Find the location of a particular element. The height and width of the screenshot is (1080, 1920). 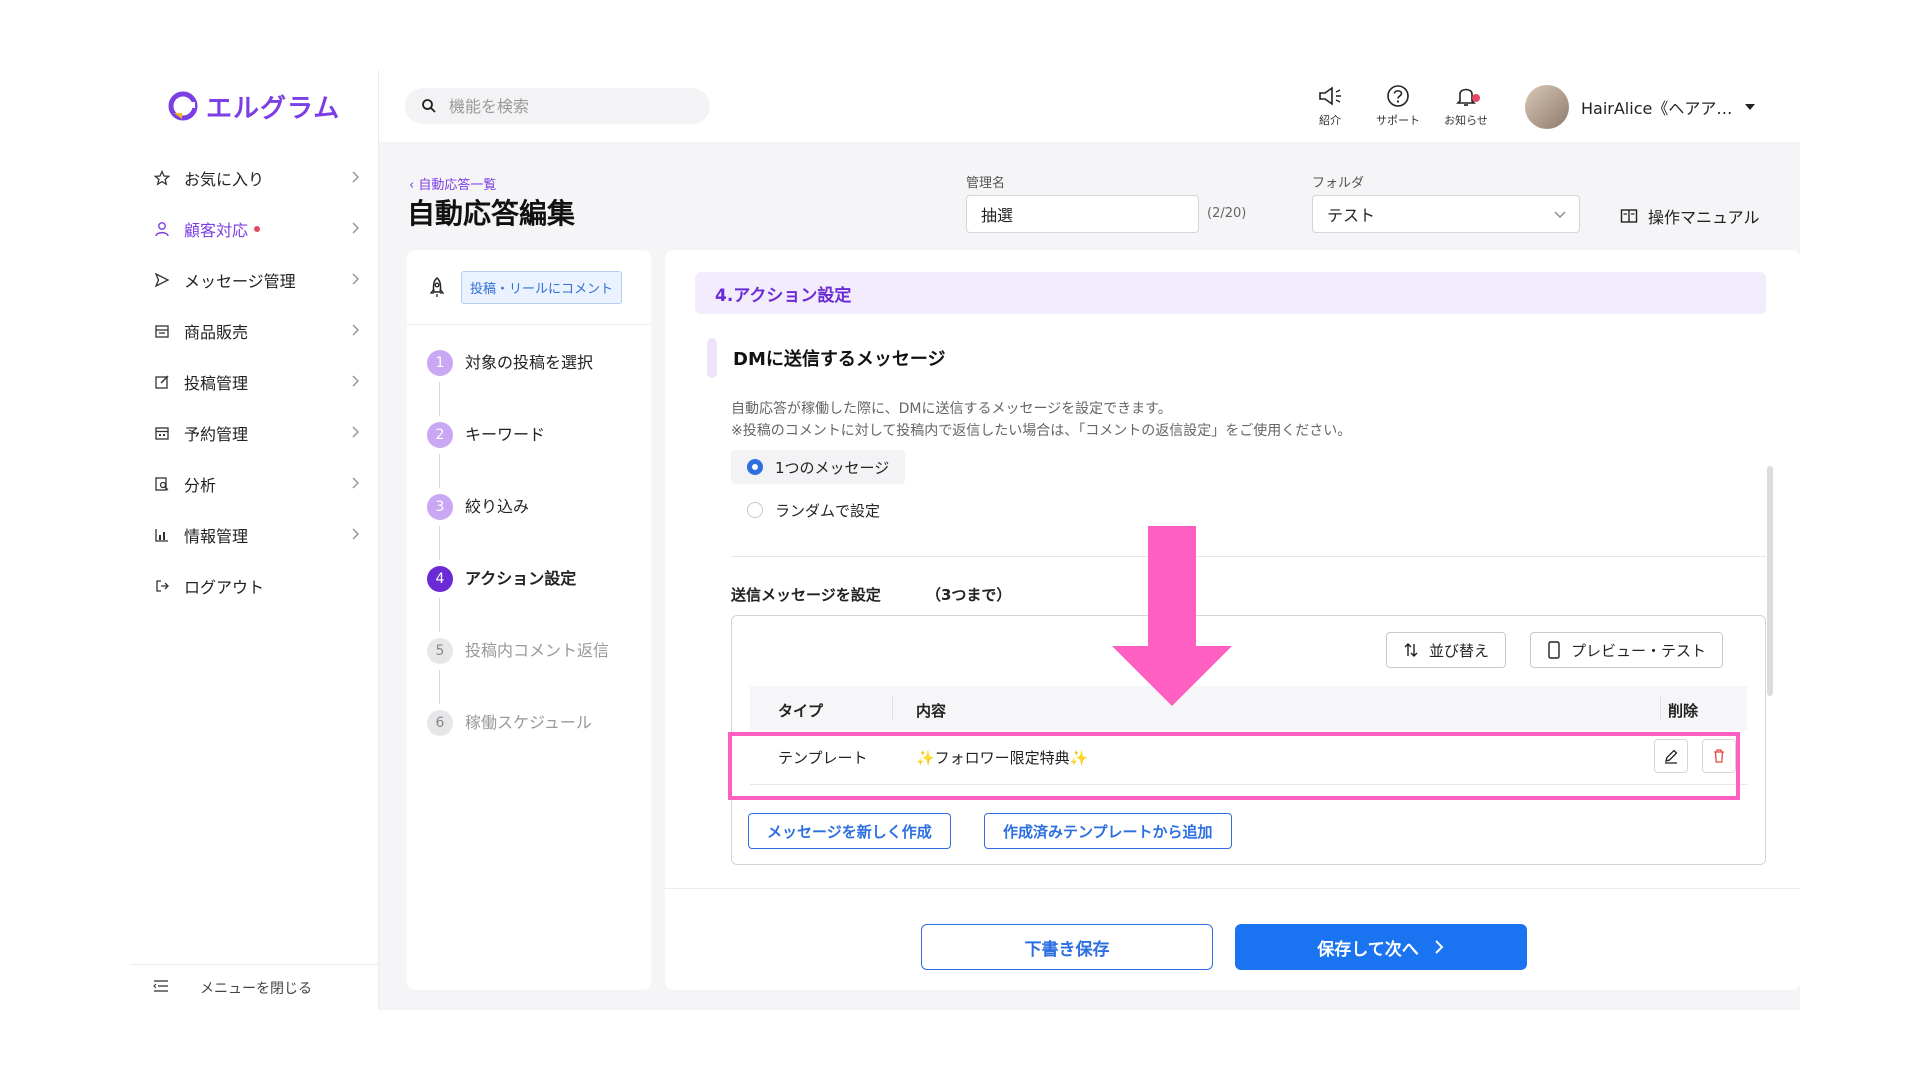

notifications-button: お知らせ is located at coordinates (1466, 106).